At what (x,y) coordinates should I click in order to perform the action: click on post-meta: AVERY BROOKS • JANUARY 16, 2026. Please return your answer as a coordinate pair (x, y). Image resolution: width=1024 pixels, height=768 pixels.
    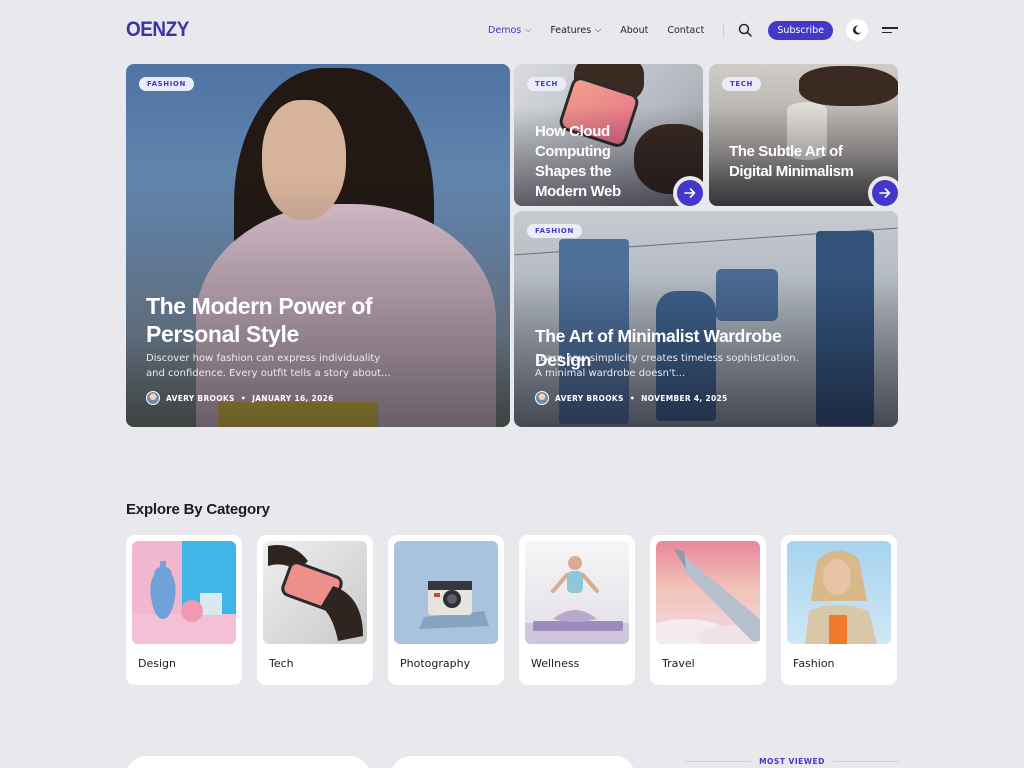
    Looking at the image, I should click on (240, 398).